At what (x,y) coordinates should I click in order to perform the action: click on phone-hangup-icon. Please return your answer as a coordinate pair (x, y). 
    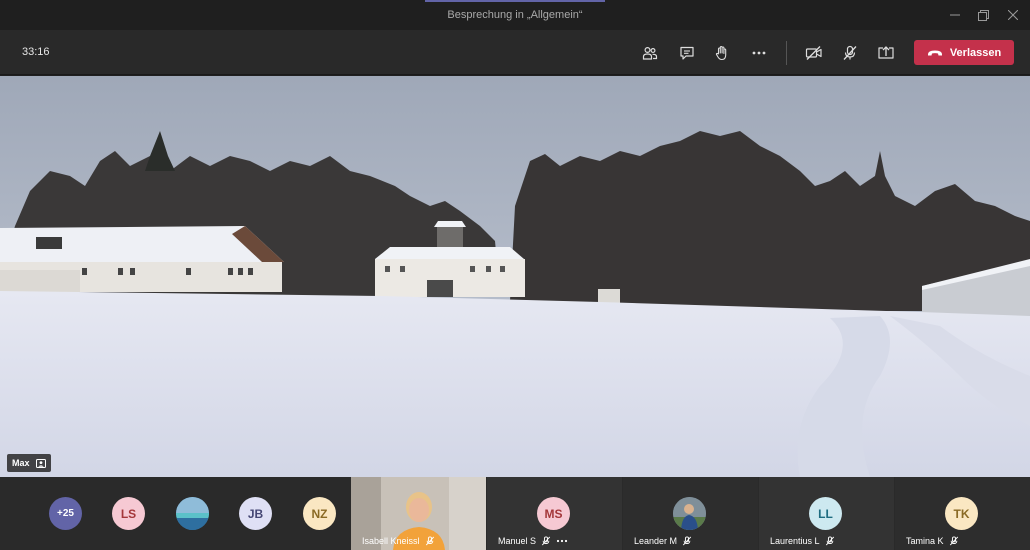
    Looking at the image, I should click on (934, 52).